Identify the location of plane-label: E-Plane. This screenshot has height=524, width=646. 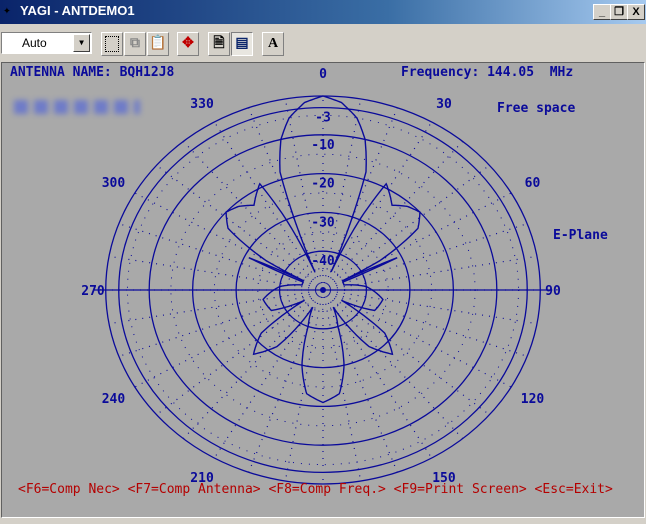
(580, 235).